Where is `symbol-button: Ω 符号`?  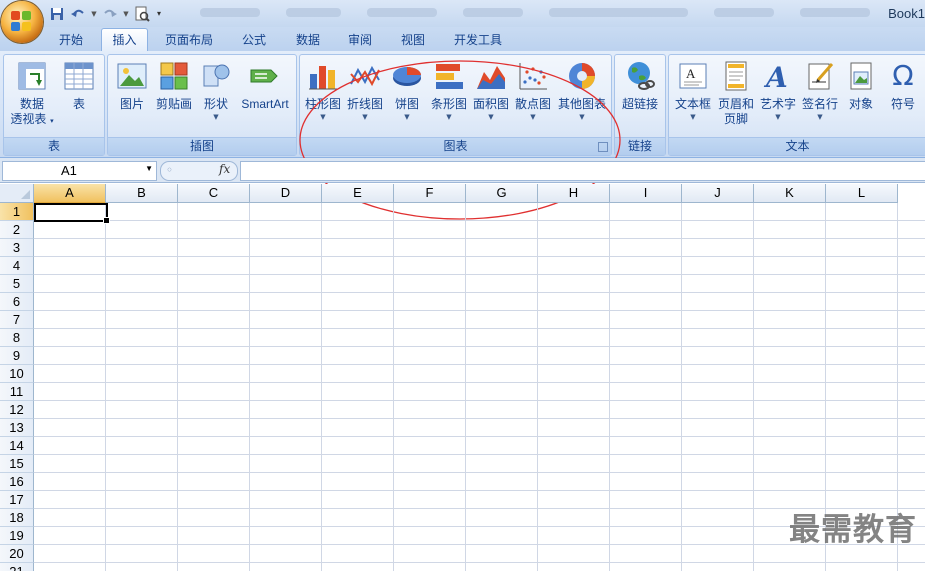 symbol-button: Ω 符号 is located at coordinates (903, 84).